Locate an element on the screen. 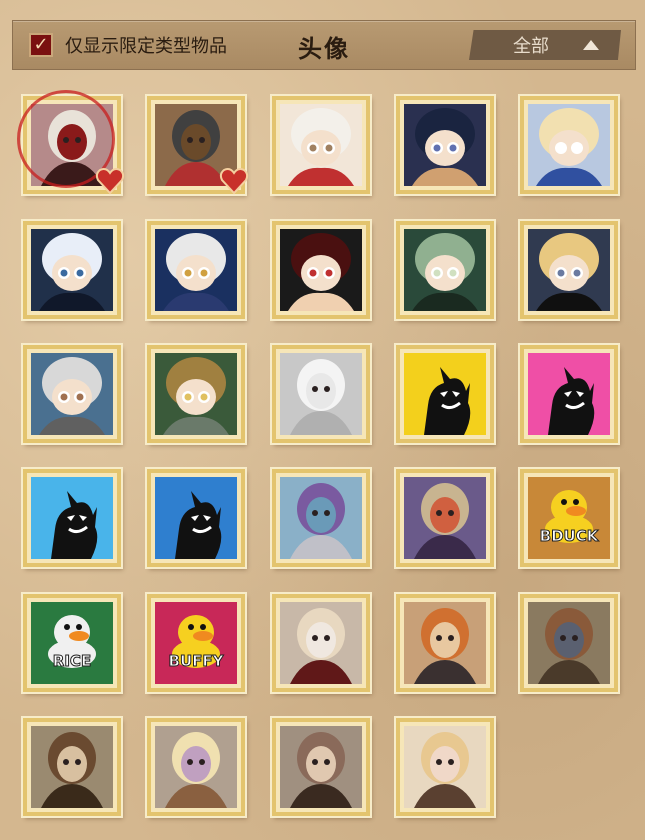 The height and width of the screenshot is (840, 645). avatar-pale-girl is located at coordinates (321, 643).